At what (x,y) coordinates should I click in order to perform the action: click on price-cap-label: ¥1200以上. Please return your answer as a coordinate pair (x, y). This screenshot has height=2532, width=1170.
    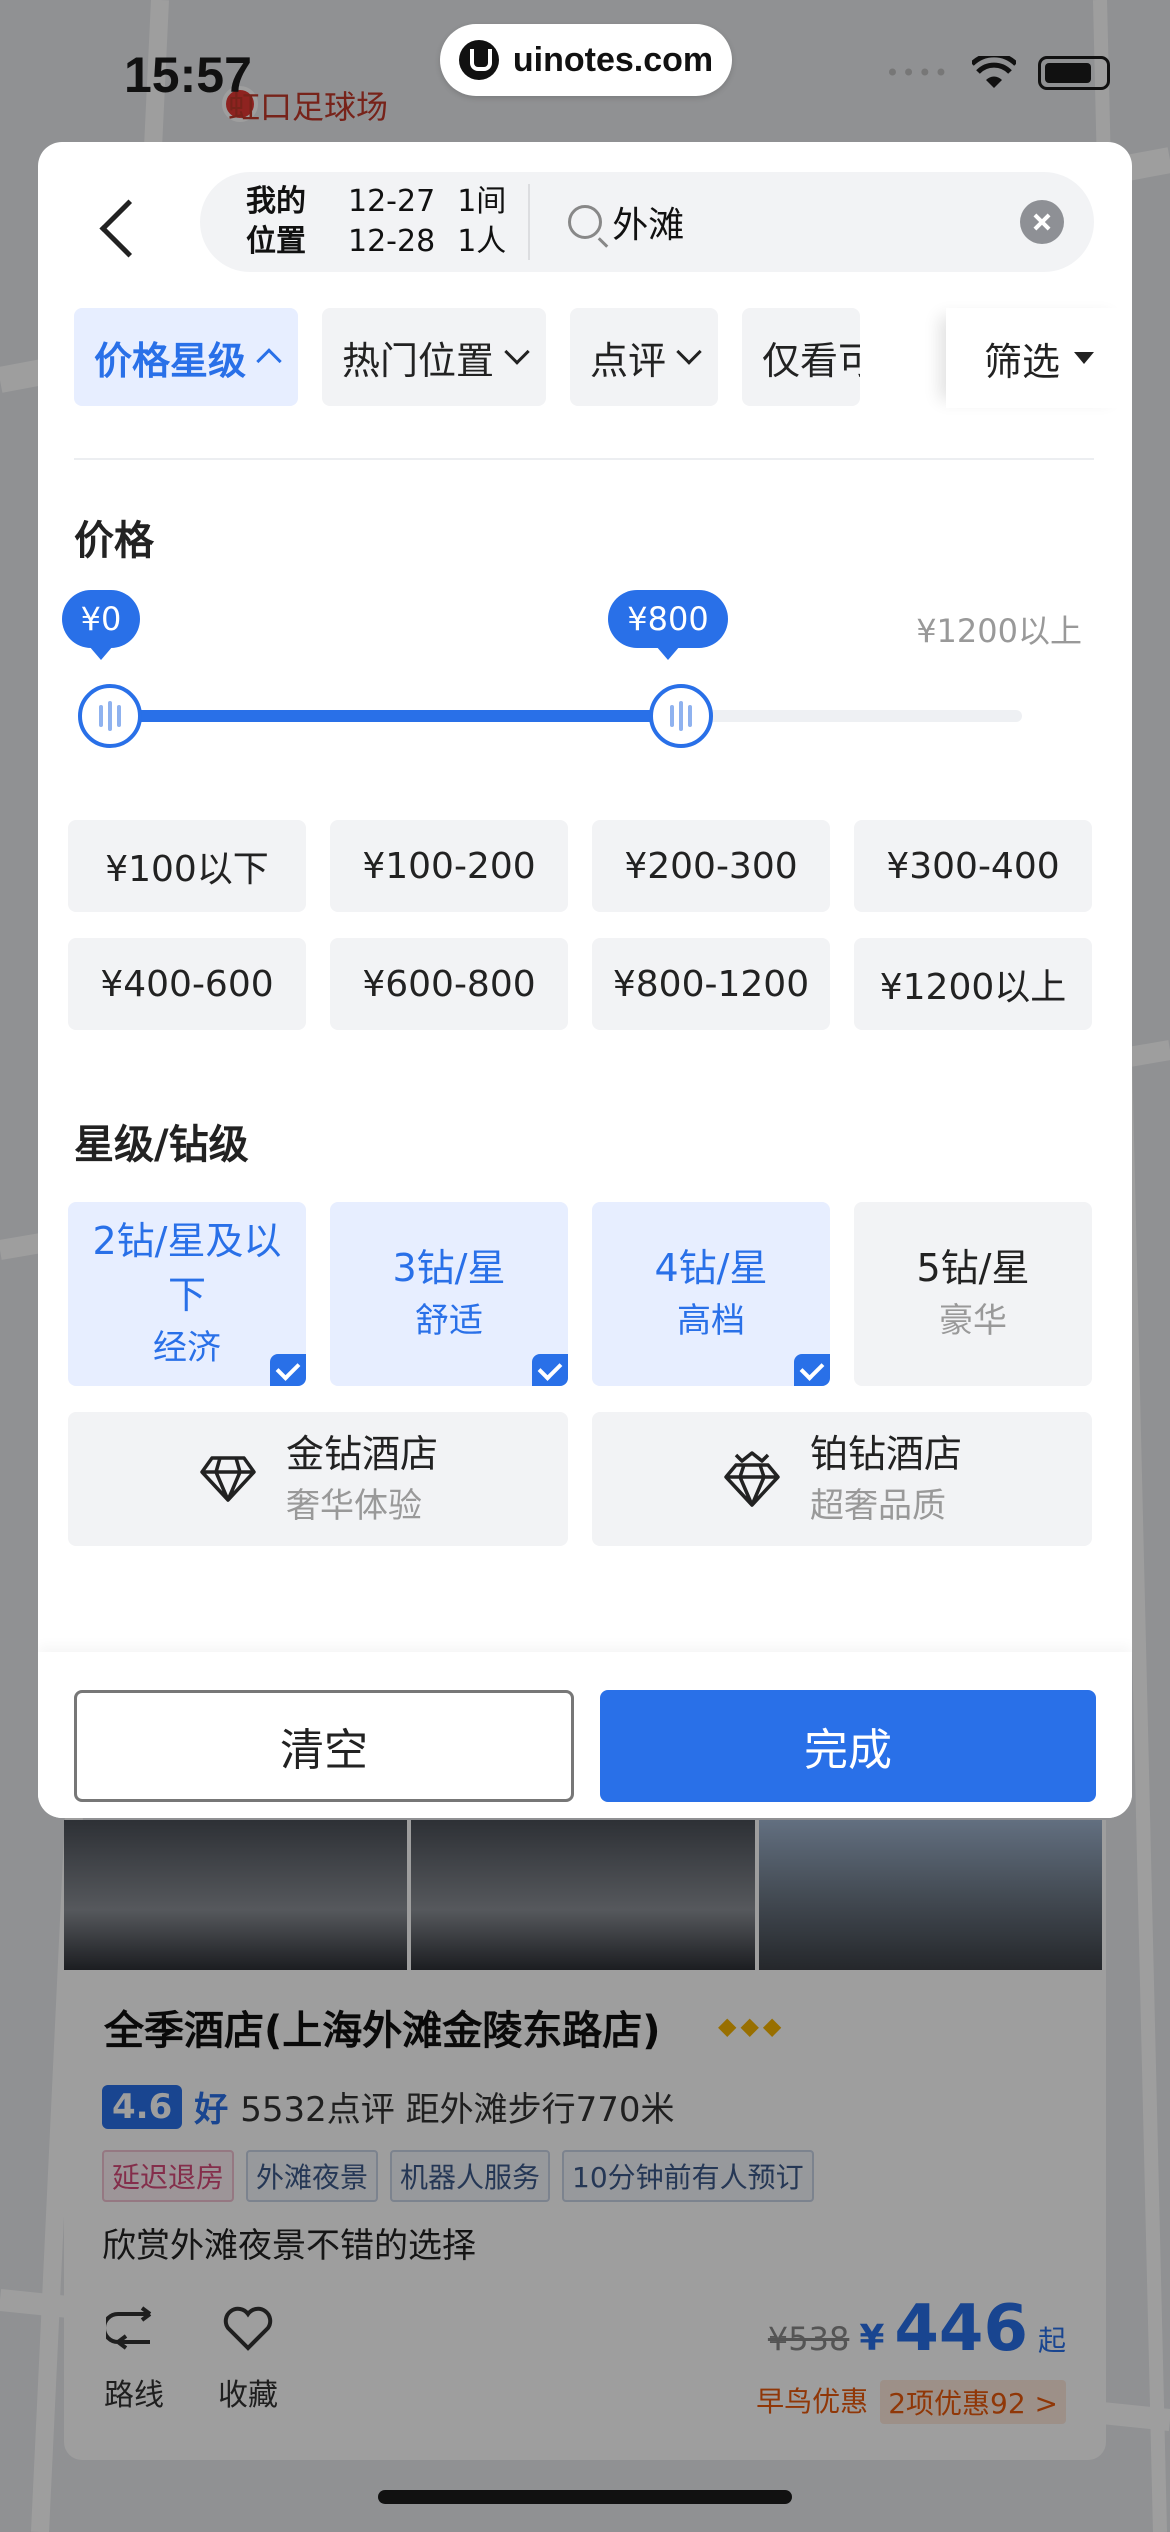
    Looking at the image, I should click on (999, 631).